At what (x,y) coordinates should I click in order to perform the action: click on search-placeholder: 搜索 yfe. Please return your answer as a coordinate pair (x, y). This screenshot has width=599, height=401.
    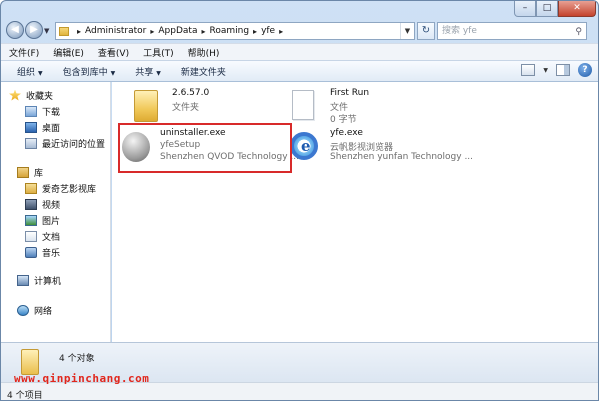
    Looking at the image, I should click on (459, 31).